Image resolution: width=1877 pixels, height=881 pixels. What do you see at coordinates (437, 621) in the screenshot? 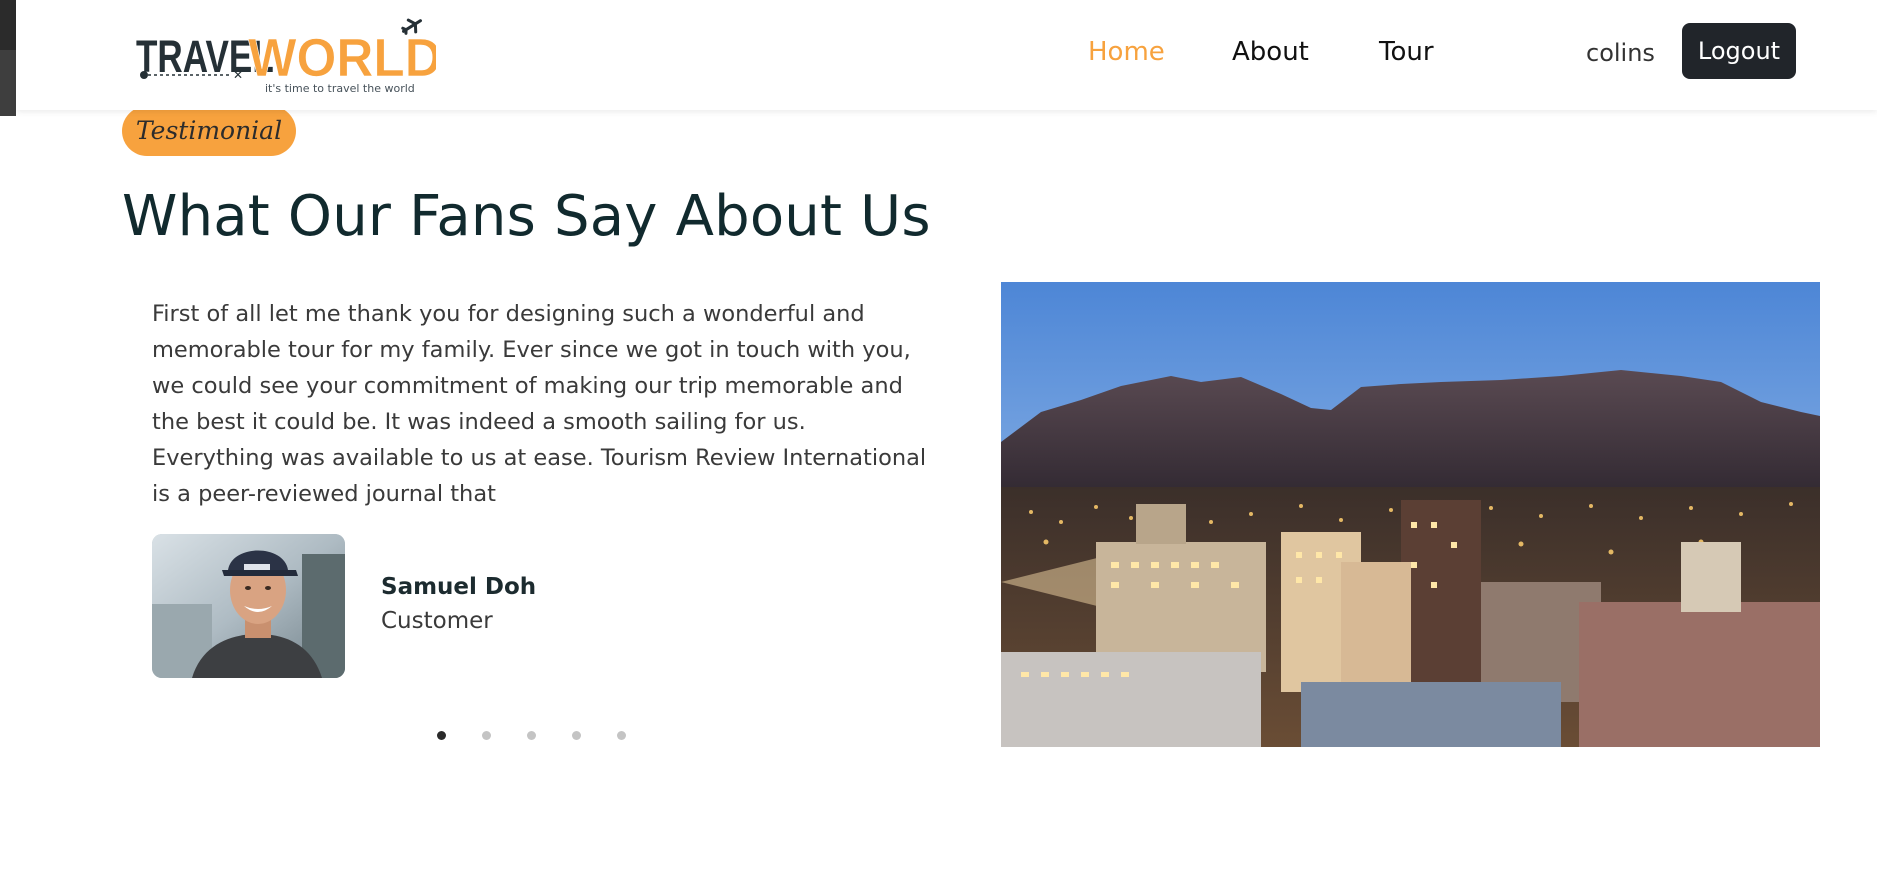
I see `author-role: Customer` at bounding box center [437, 621].